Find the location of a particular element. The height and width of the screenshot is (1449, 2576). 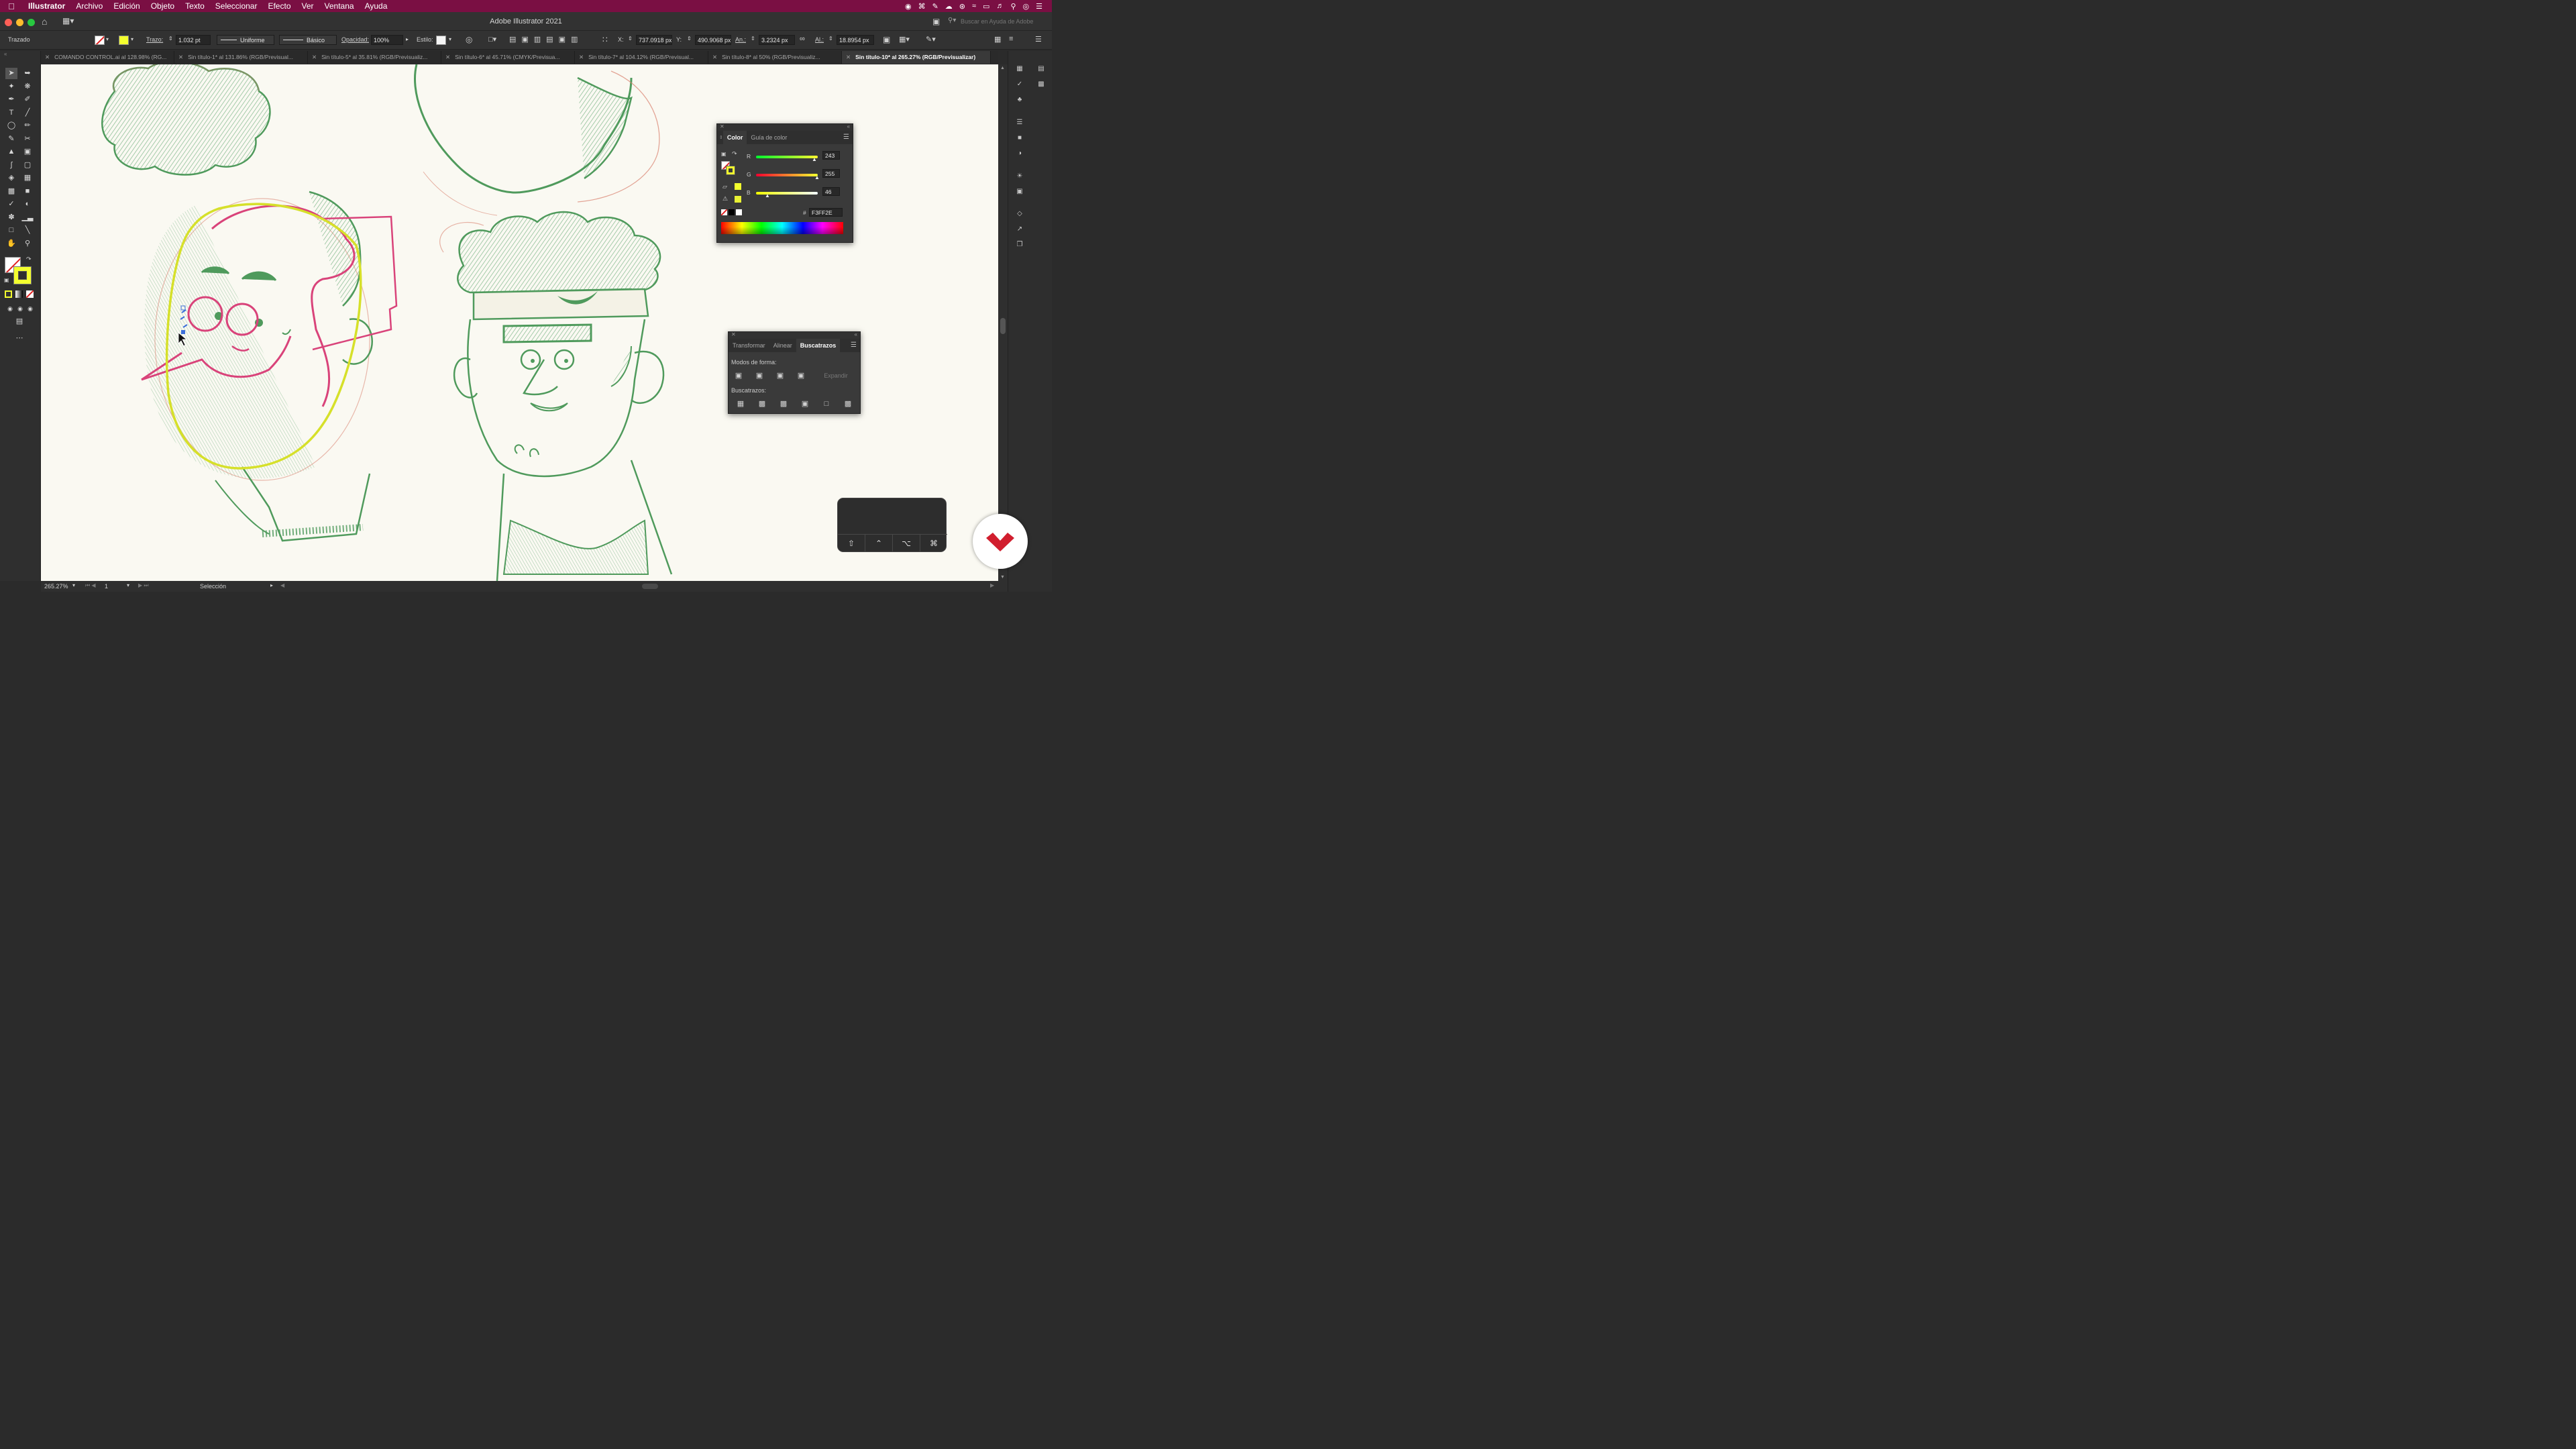

tab-pathfinder: Buscatrazos is located at coordinates (818, 345).